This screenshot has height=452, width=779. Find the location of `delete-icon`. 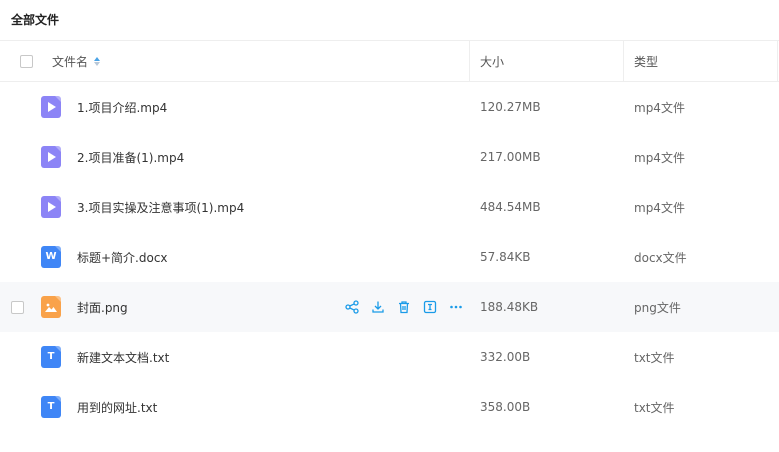

delete-icon is located at coordinates (404, 307).